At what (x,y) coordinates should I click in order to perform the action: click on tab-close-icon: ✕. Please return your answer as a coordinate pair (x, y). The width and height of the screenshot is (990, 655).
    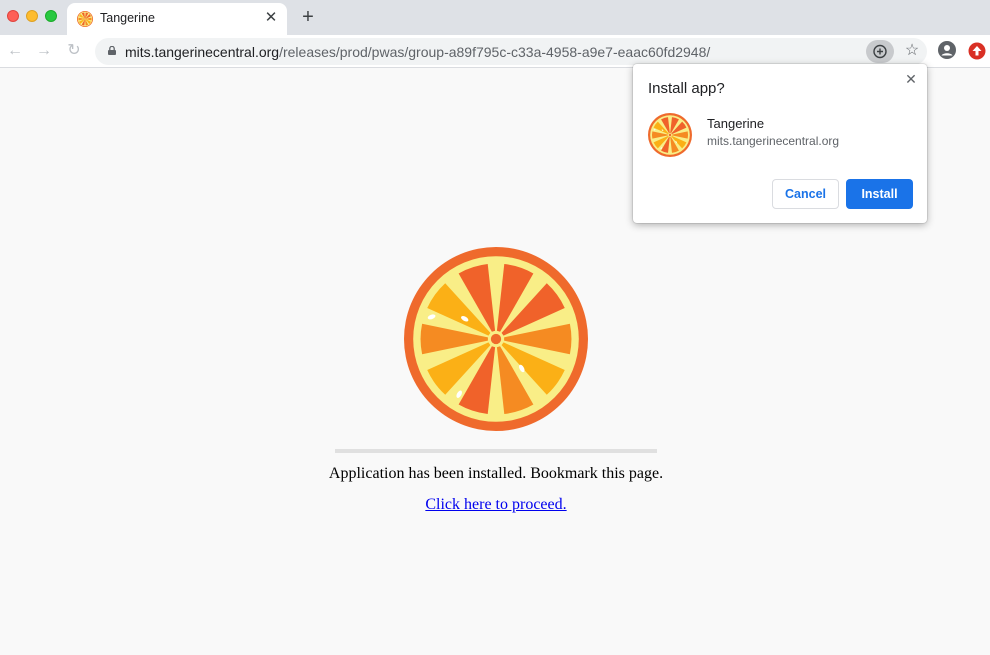
    Looking at the image, I should click on (271, 18).